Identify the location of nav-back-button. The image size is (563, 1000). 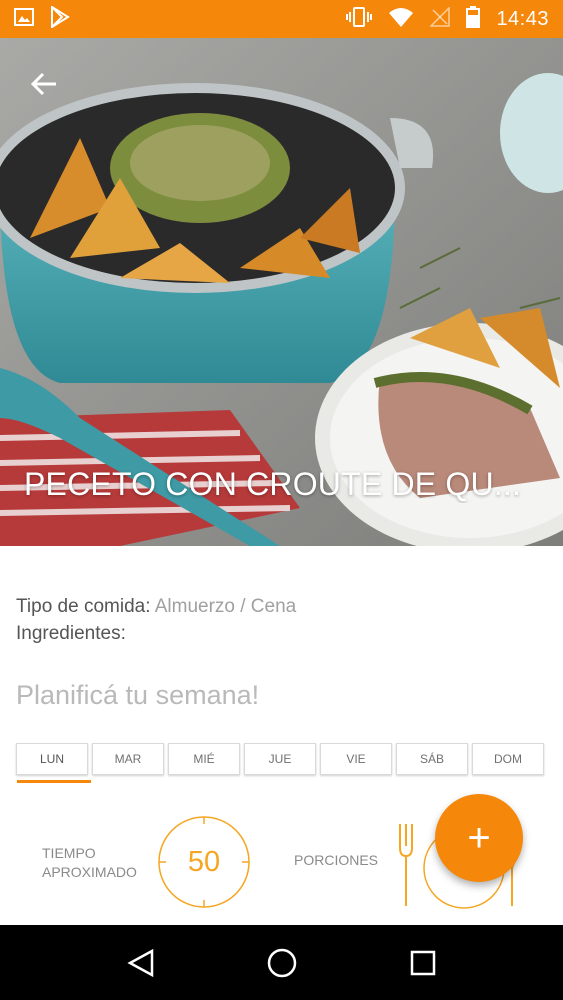
(141, 963).